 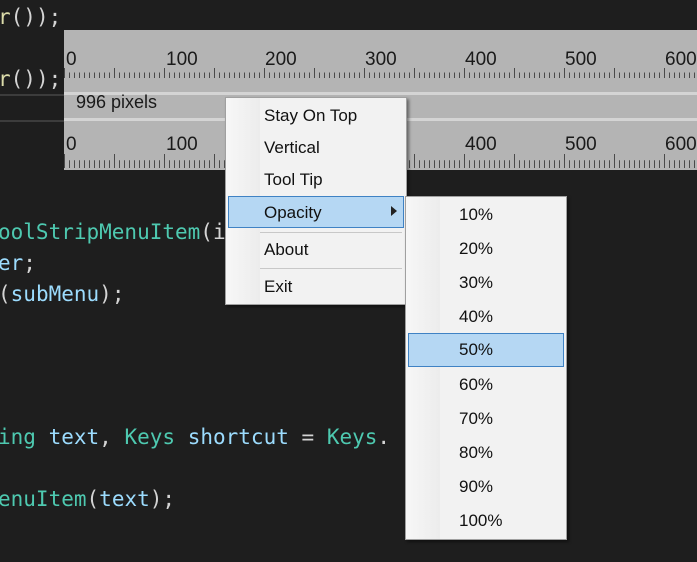 I want to click on code-line-7: enuItem(text);, so click(x=87, y=499).